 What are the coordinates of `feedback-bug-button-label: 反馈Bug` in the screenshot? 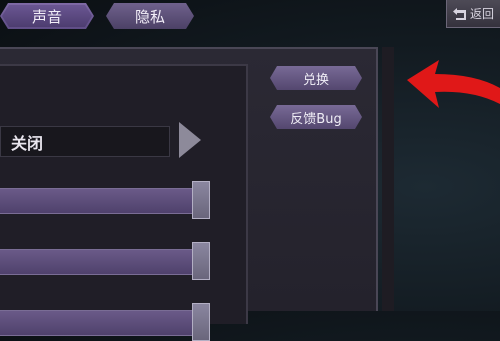 It's located at (316, 119).